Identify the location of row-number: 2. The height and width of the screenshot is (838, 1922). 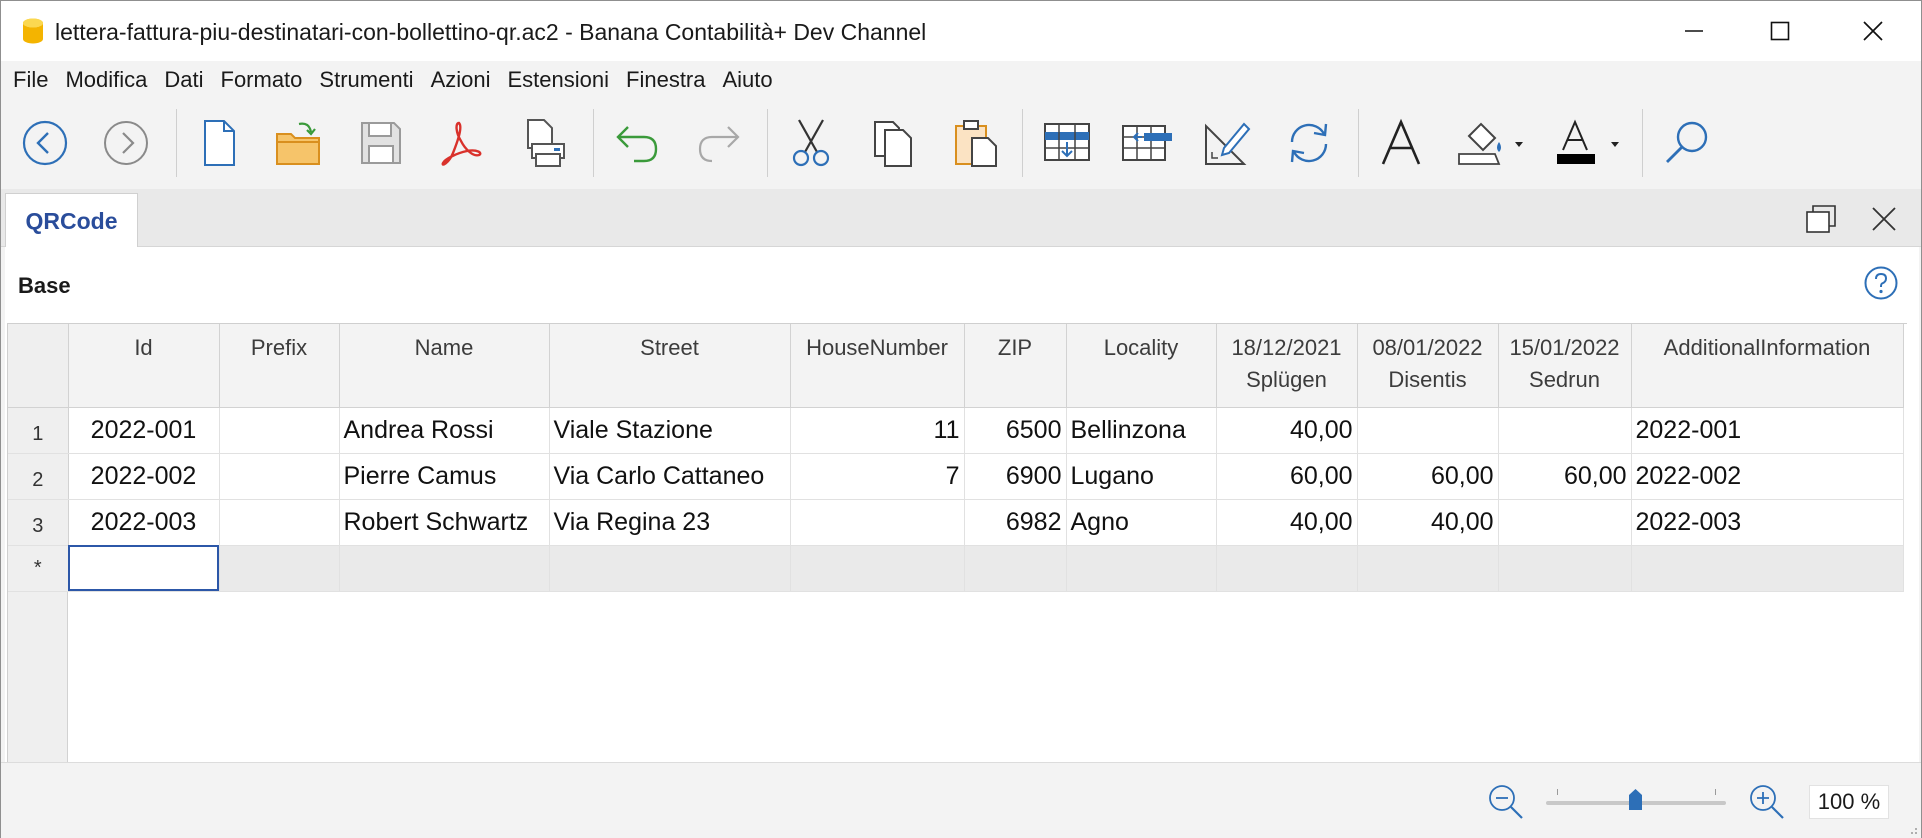
(38, 476).